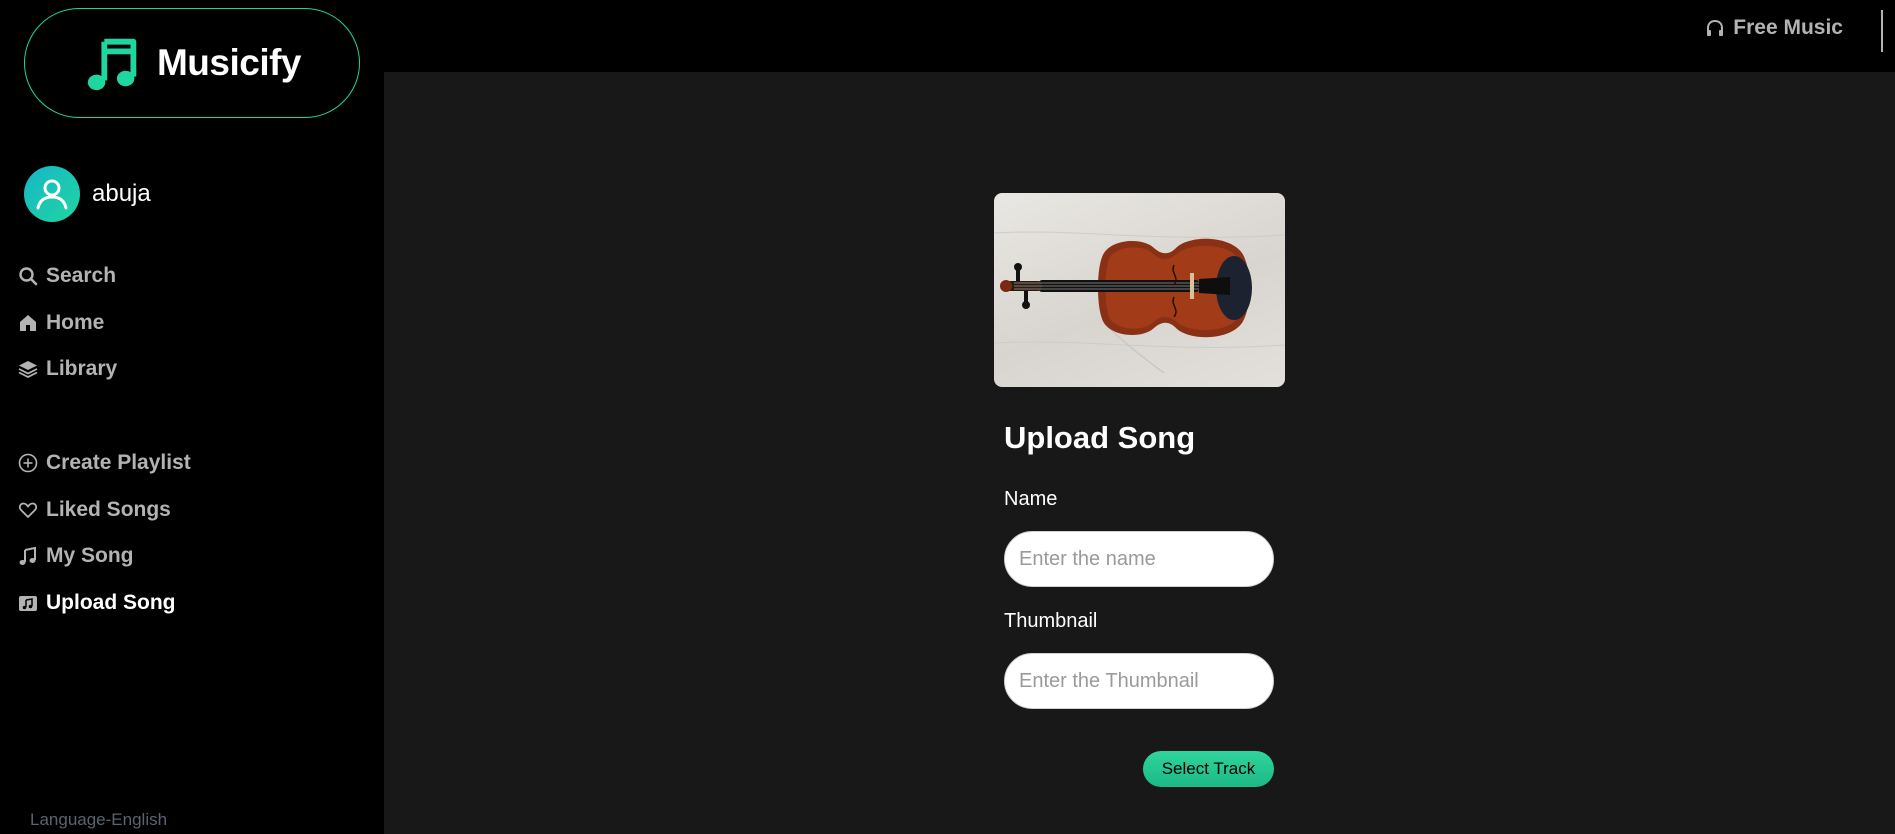  Describe the element at coordinates (1100, 437) in the screenshot. I see `upload-title: Upload Song` at that location.